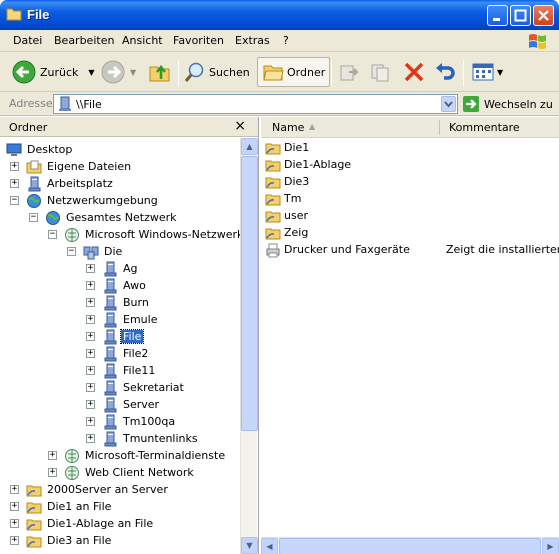 This screenshot has height=554, width=559. Describe the element at coordinates (89, 166) in the screenshot. I see `tree-node-label: Eigene Dateien` at that location.